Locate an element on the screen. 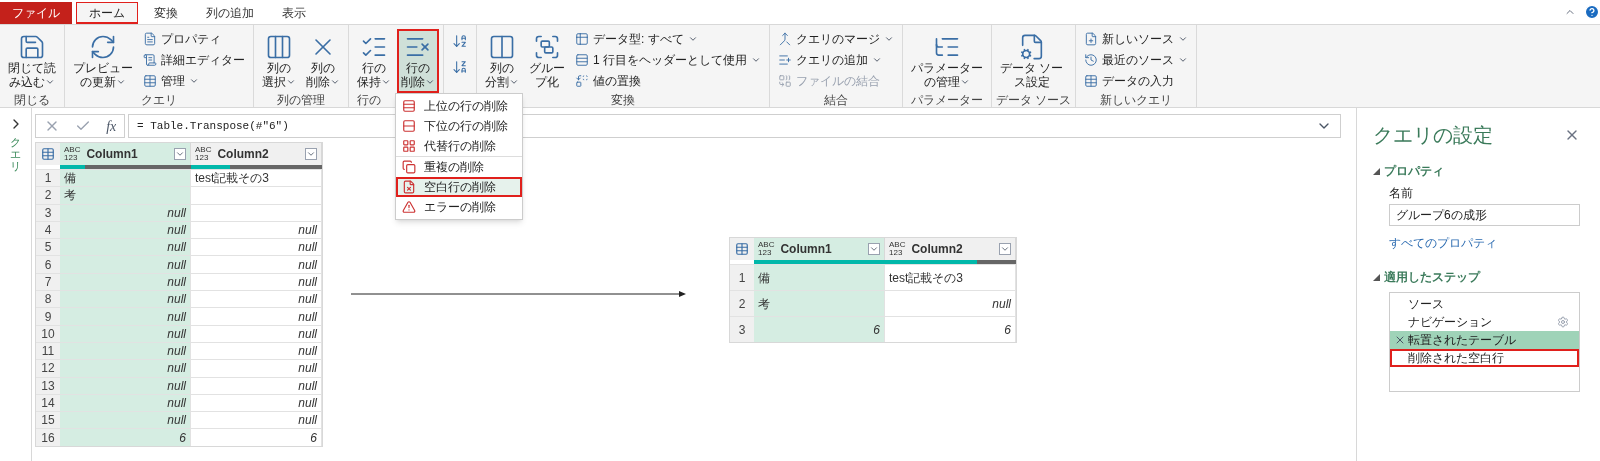 This screenshot has height=461, width=1600. replace-icon is located at coordinates (582, 81).